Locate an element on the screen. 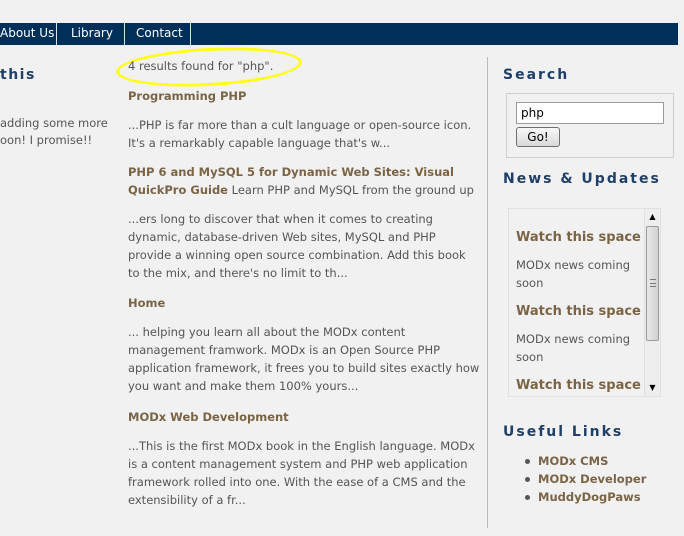 The height and width of the screenshot is (536, 684). search-form: Go! is located at coordinates (590, 125).